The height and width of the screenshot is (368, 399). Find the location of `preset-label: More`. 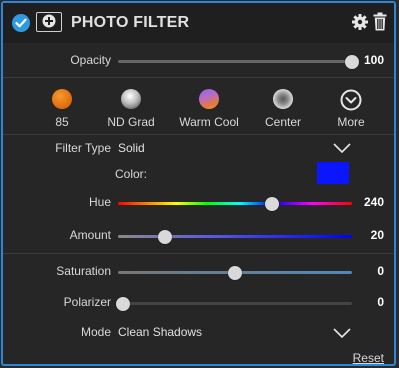

preset-label: More is located at coordinates (351, 122).